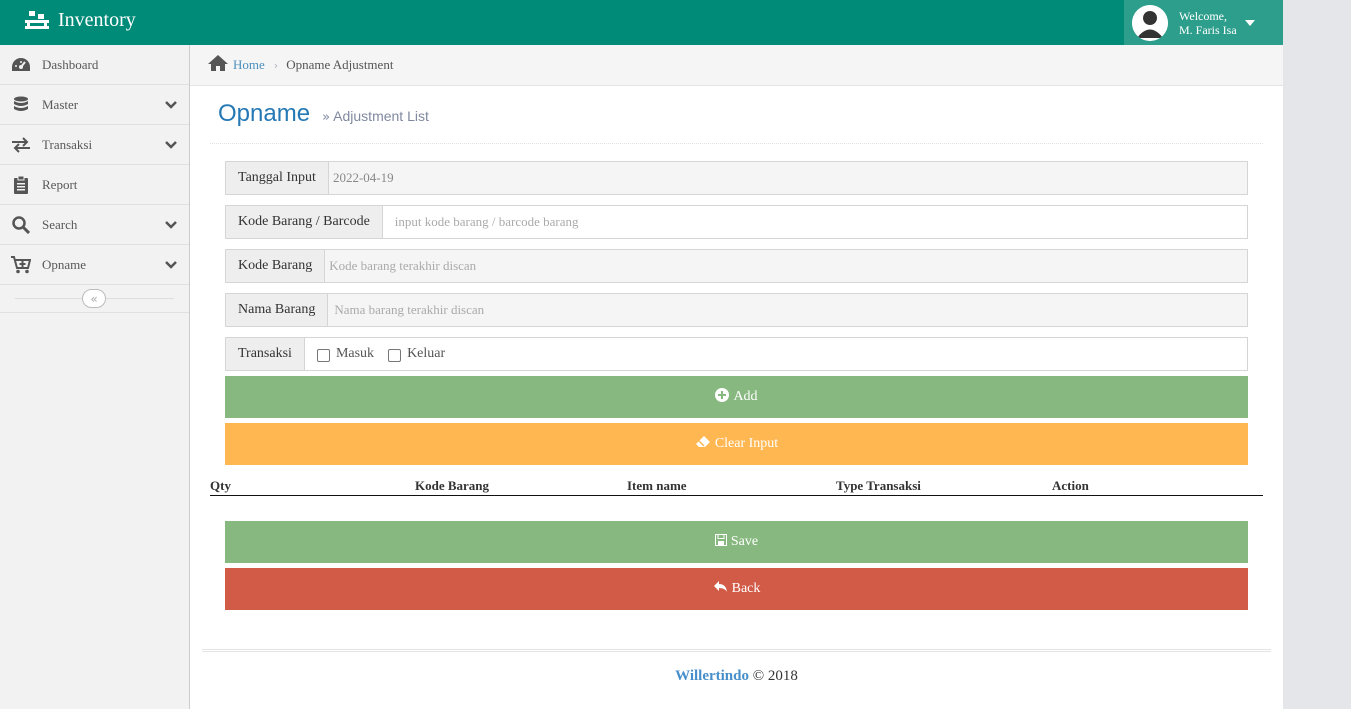 The width and height of the screenshot is (1351, 709). What do you see at coordinates (276, 65) in the screenshot?
I see `chevron-right-icon: ›` at bounding box center [276, 65].